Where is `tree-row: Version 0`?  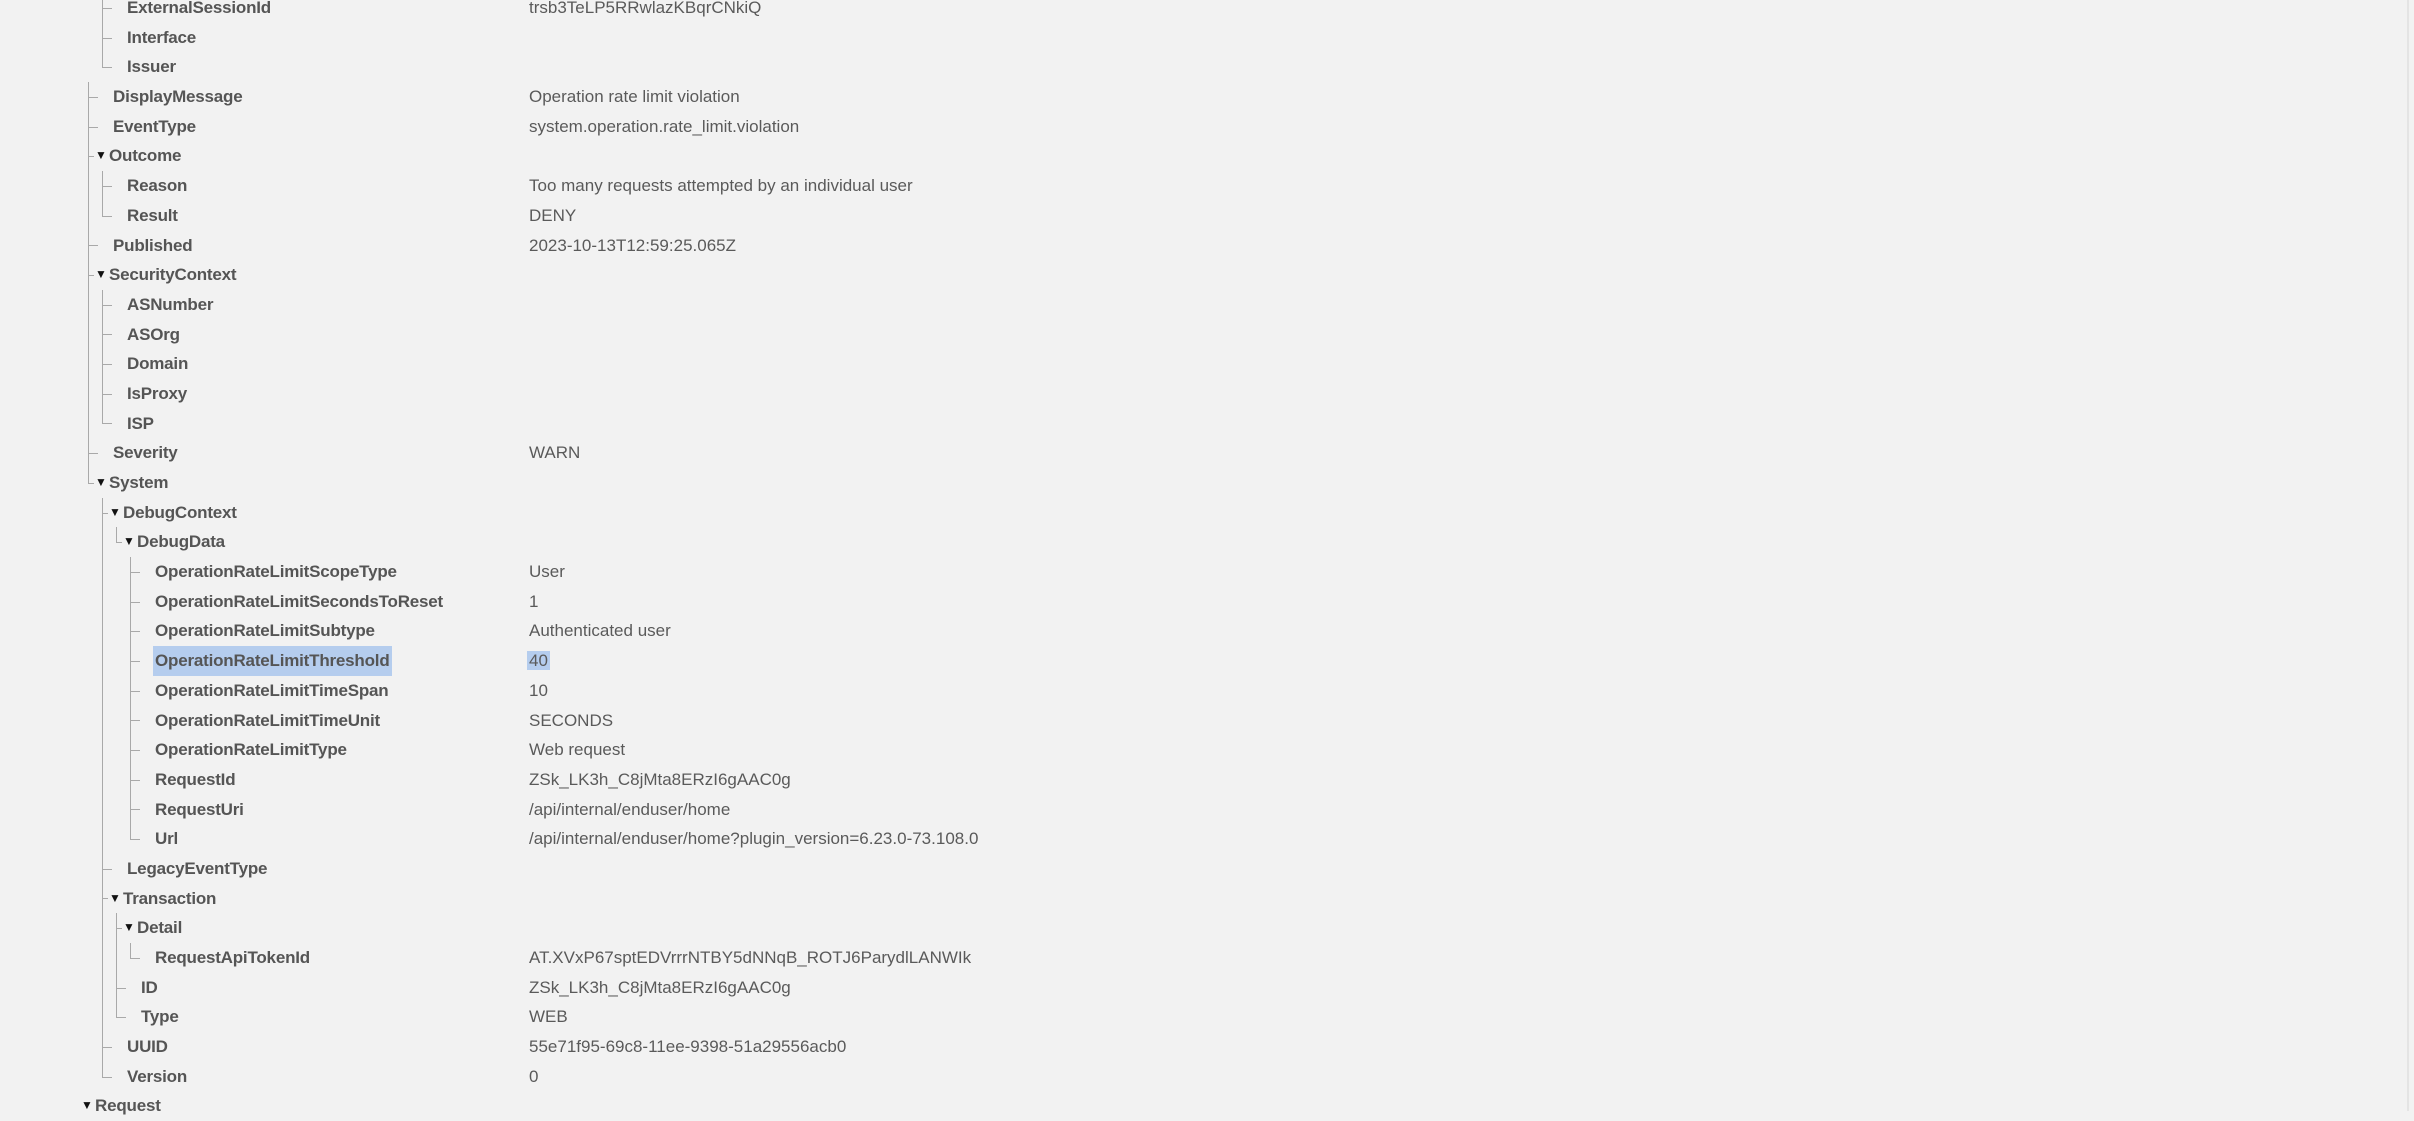 tree-row: Version 0 is located at coordinates (1200, 1076).